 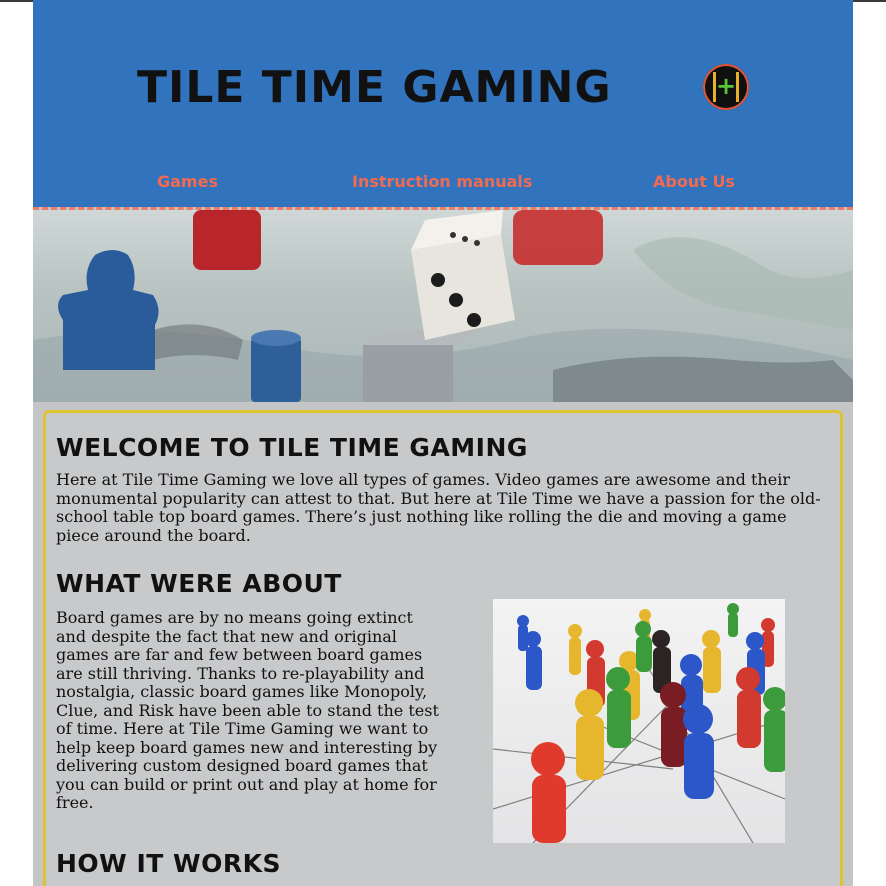 What do you see at coordinates (694, 181) in the screenshot?
I see `nav-link-about-us: About Us` at bounding box center [694, 181].